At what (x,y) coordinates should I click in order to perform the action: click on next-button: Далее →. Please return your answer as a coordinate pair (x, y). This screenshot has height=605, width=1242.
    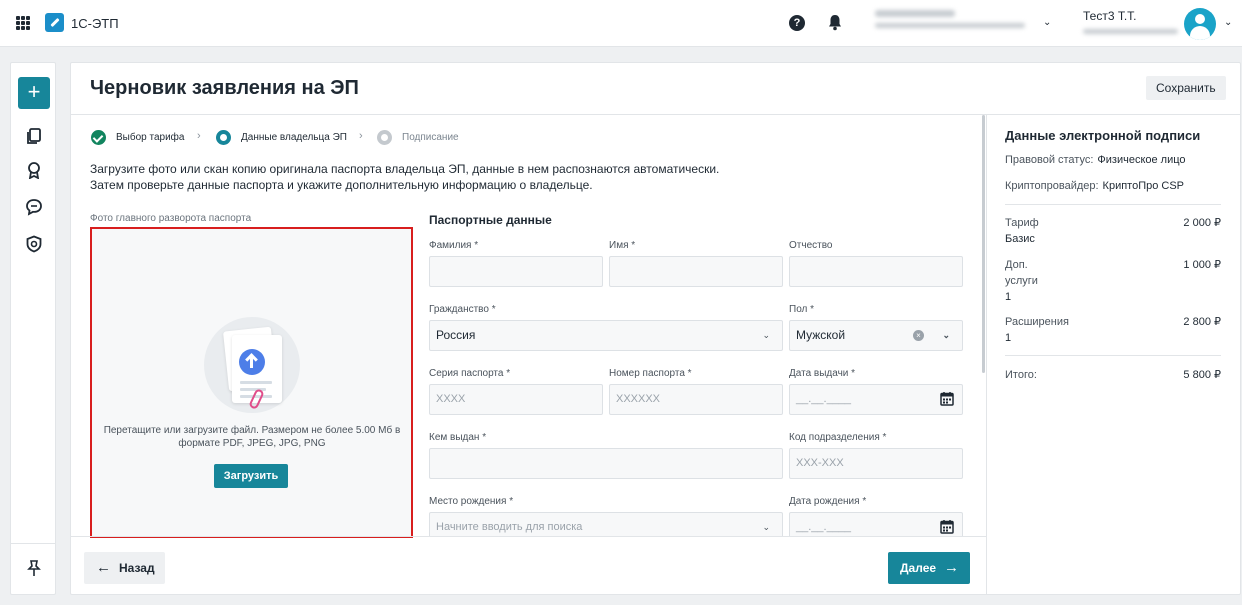
    Looking at the image, I should click on (929, 568).